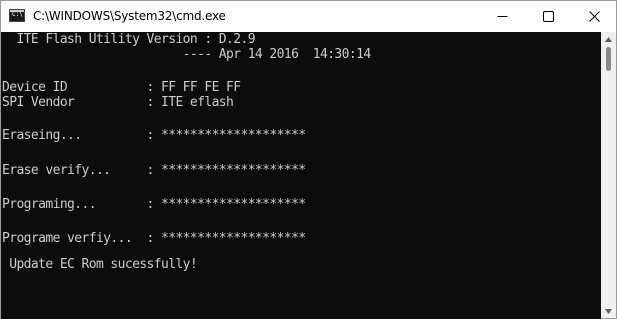 The height and width of the screenshot is (319, 617). Describe the element at coordinates (154, 170) in the screenshot. I see `console-line: Erase verify... : ********************` at that location.